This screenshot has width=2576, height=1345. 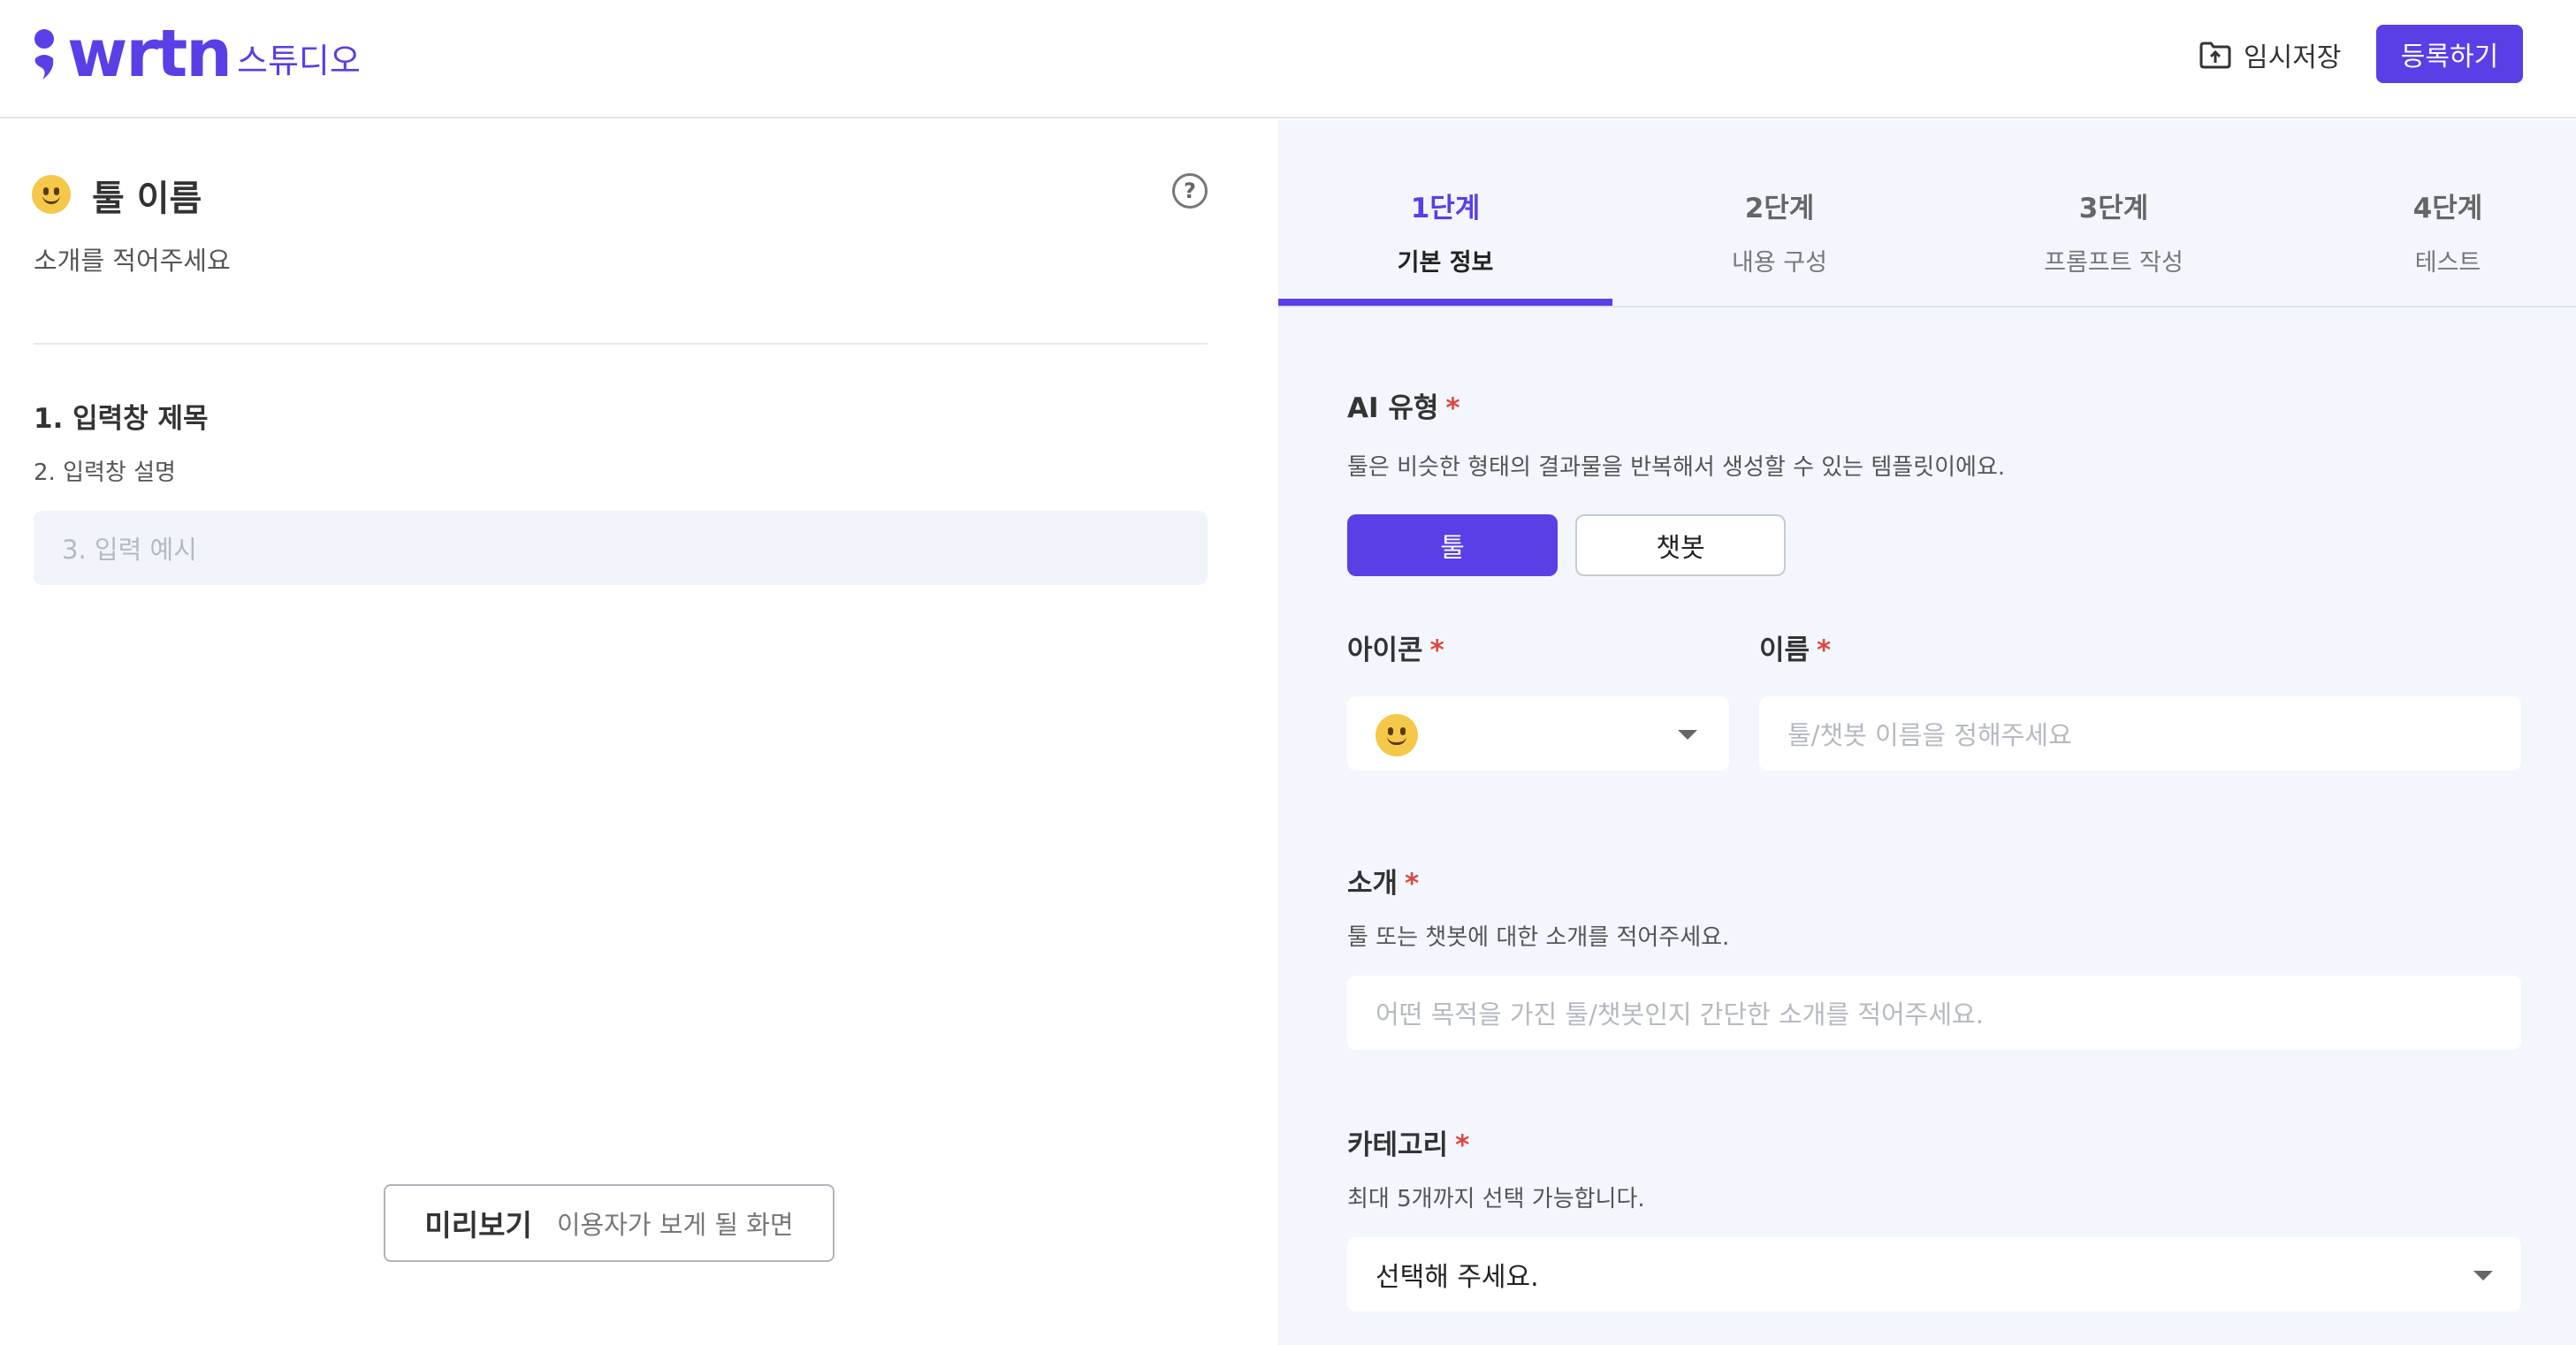 I want to click on step-number: 1단계, so click(x=1445, y=208).